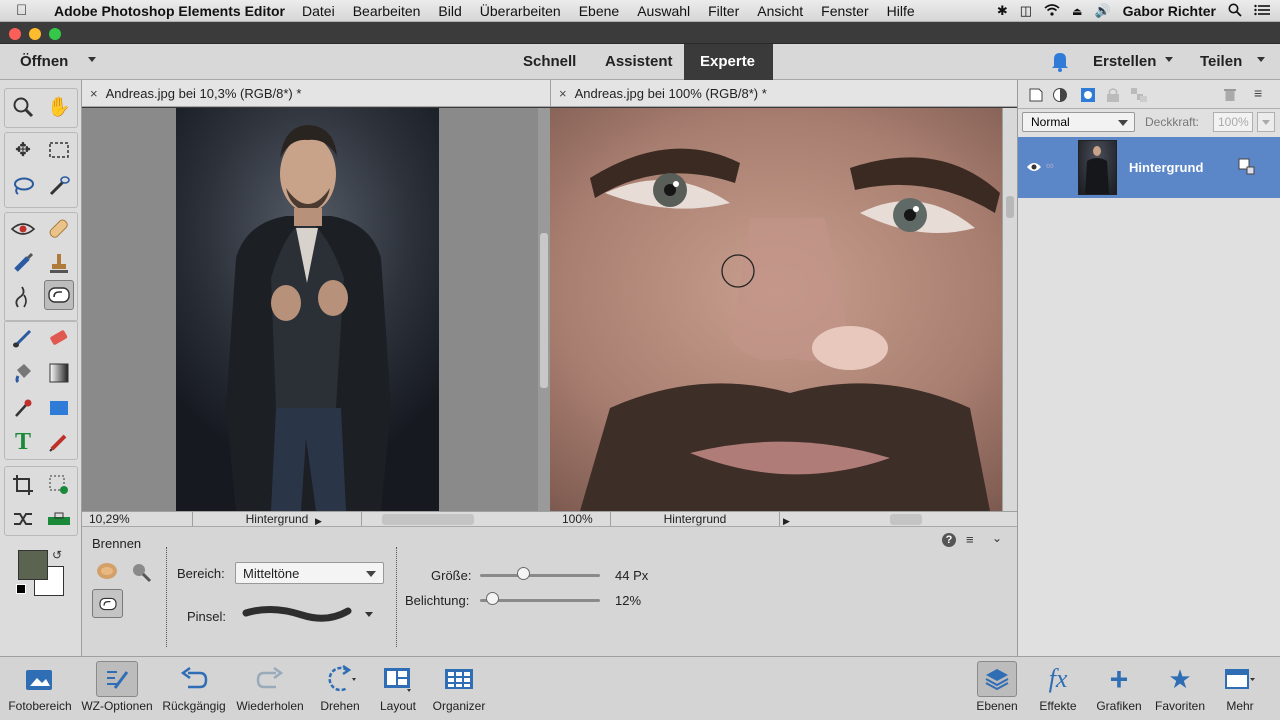  I want to click on hand-tool-icon: ✋, so click(59, 107).